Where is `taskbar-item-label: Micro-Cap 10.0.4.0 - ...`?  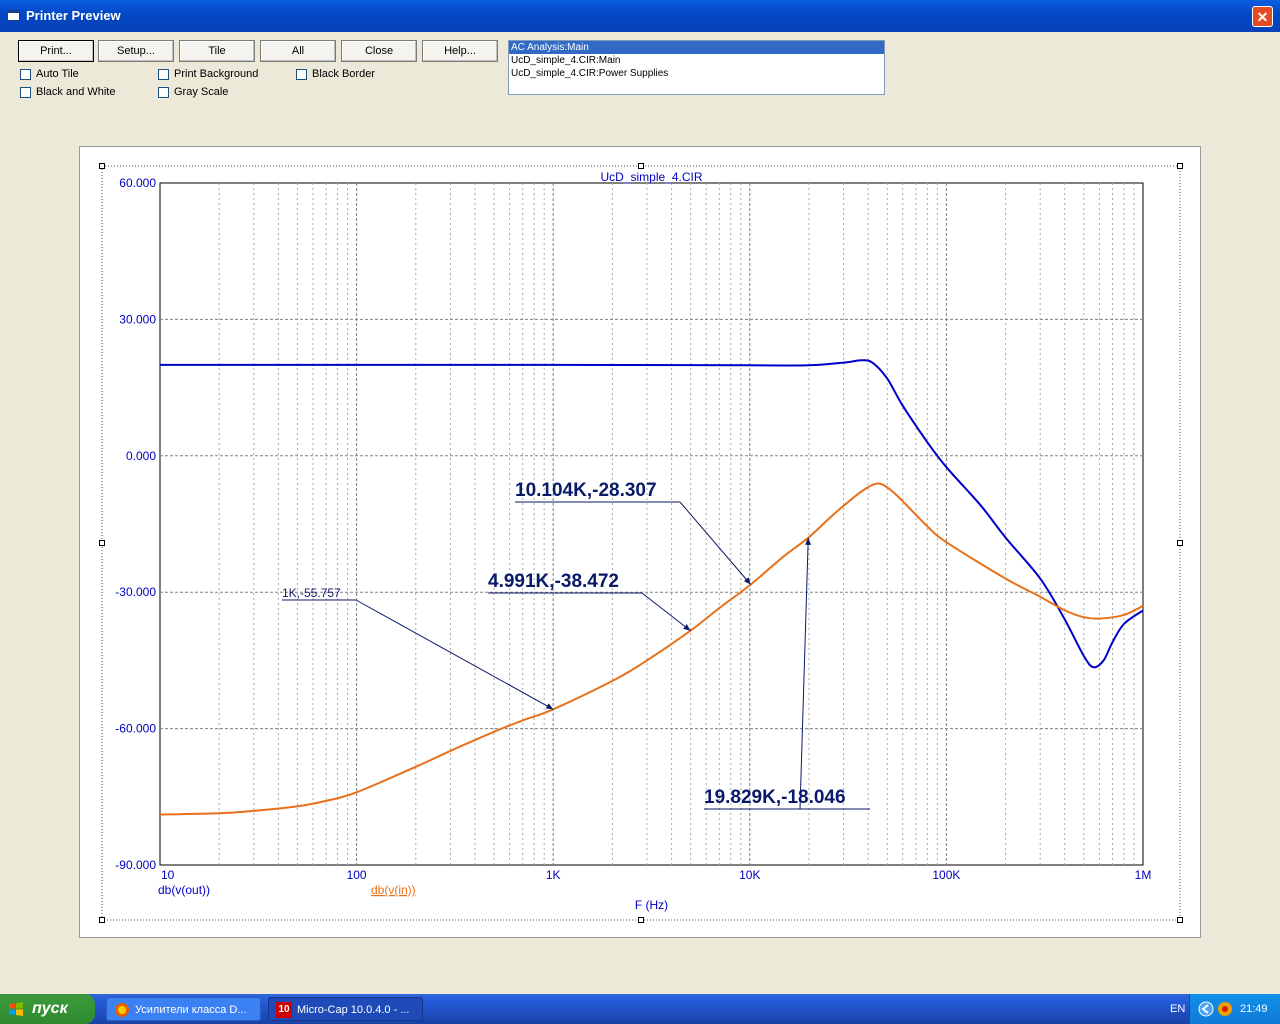 taskbar-item-label: Micro-Cap 10.0.4.0 - ... is located at coordinates (353, 1010).